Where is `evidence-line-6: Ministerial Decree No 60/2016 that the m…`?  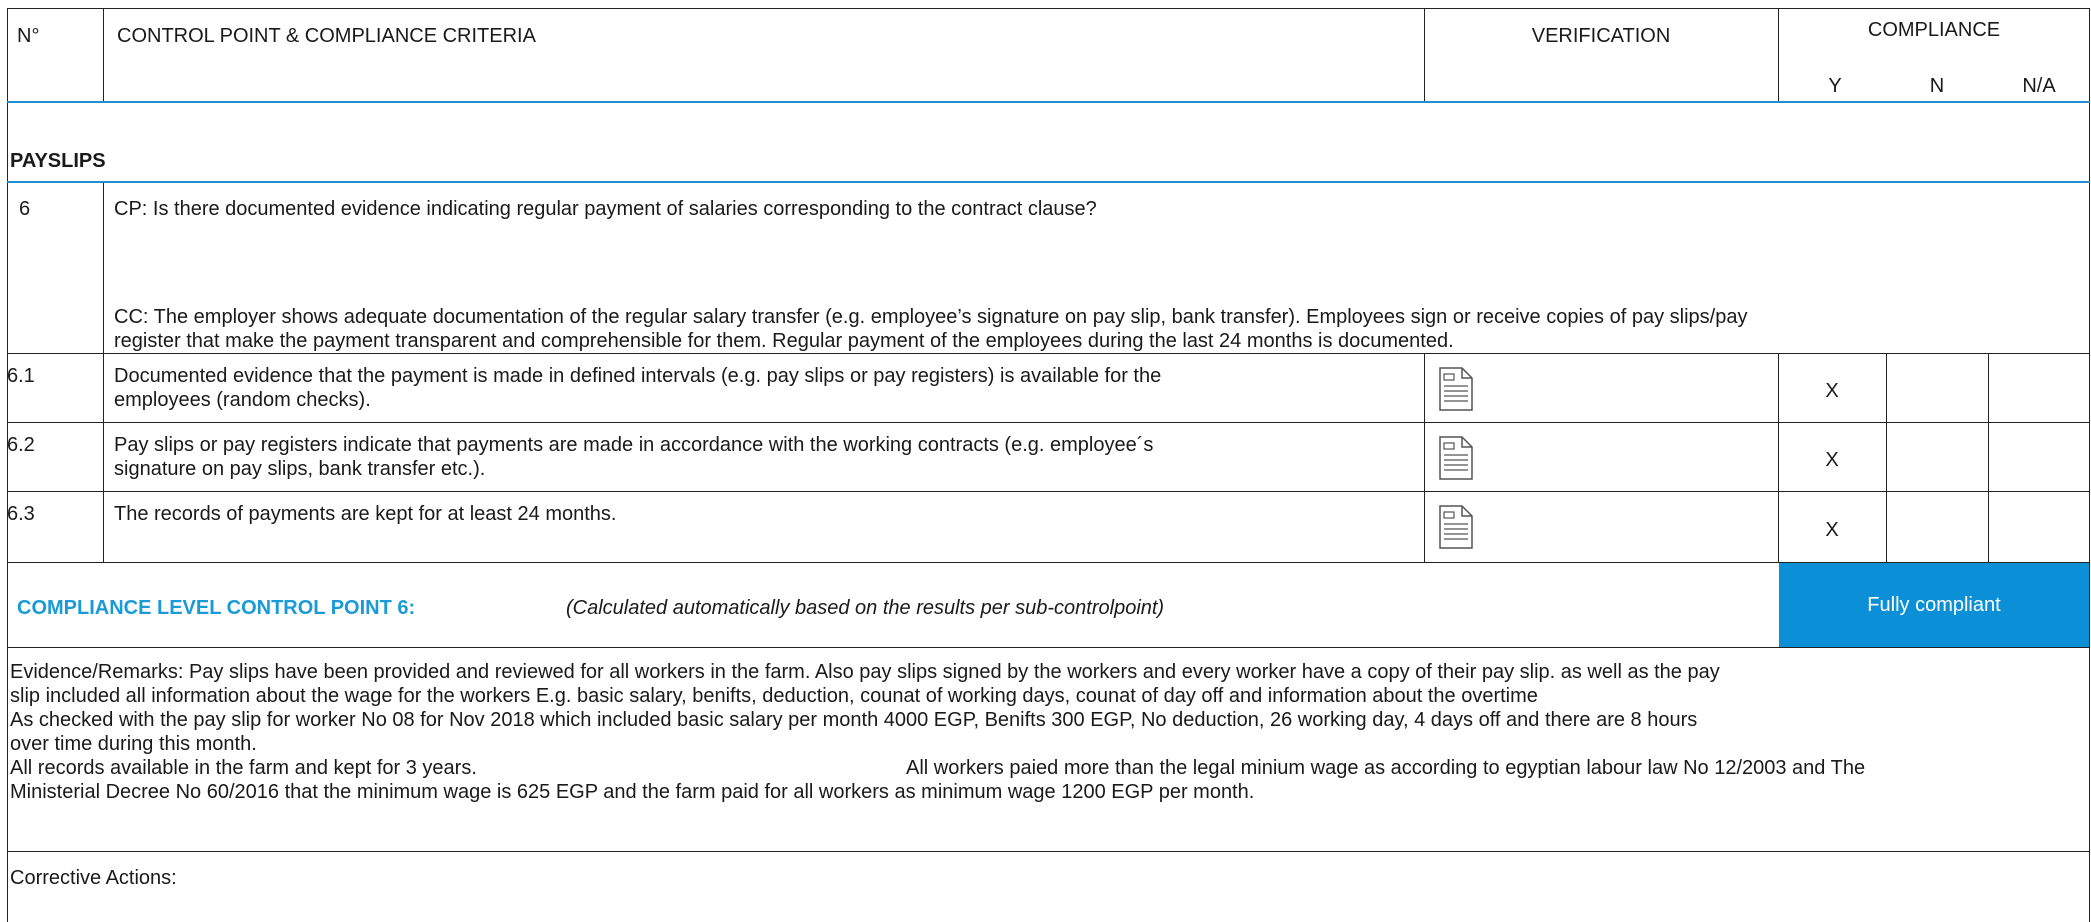
evidence-line-6: Ministerial Decree No 60/2016 that the m… is located at coordinates (632, 792).